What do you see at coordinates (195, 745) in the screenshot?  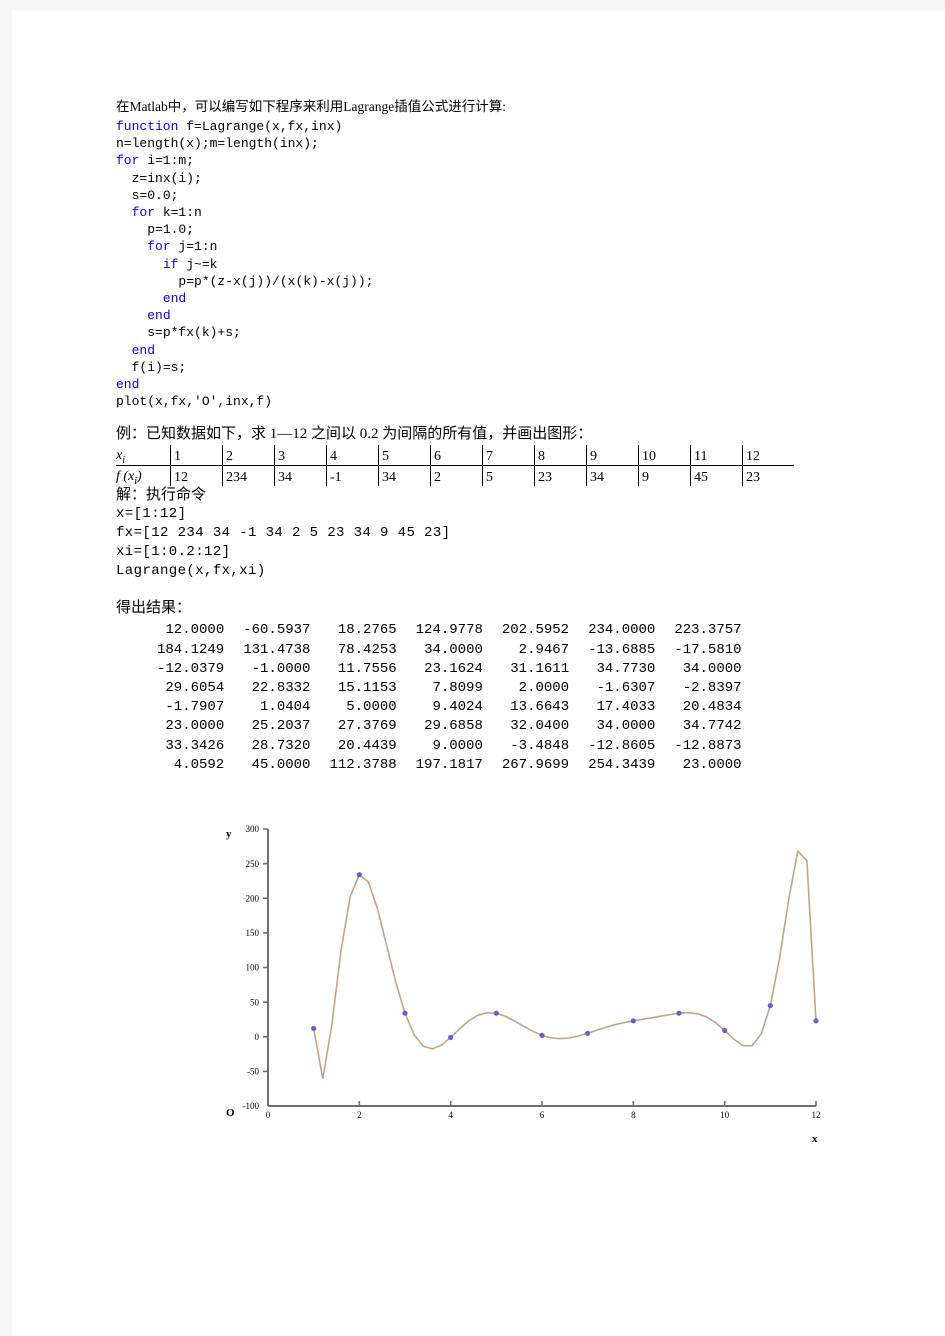 I see `matrix-cell: 33.3426` at bounding box center [195, 745].